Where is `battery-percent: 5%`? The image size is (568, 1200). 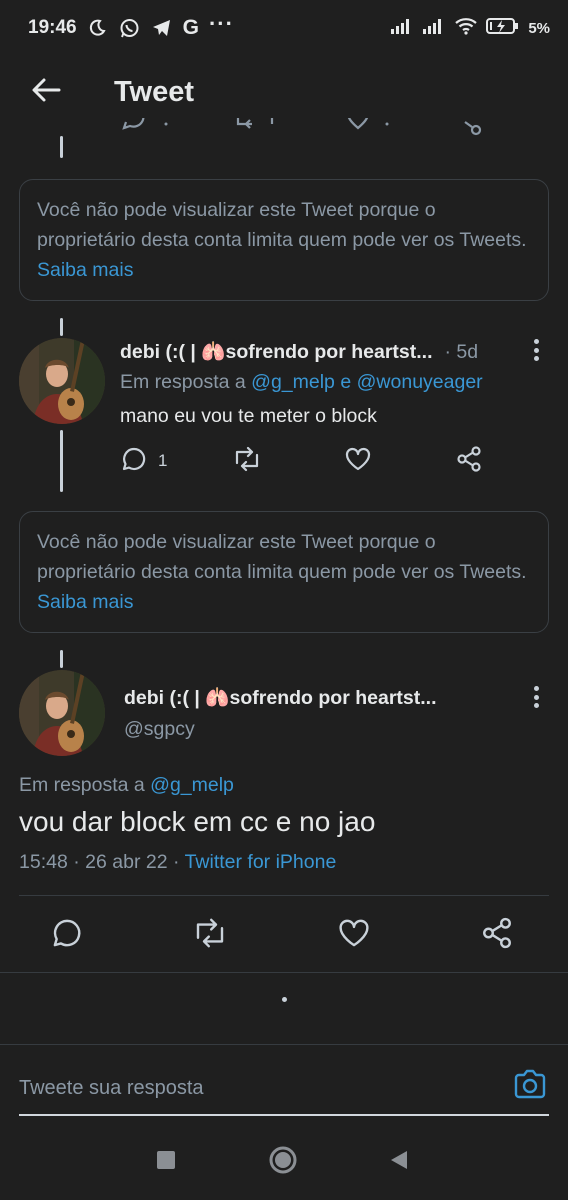
battery-percent: 5% is located at coordinates (539, 28).